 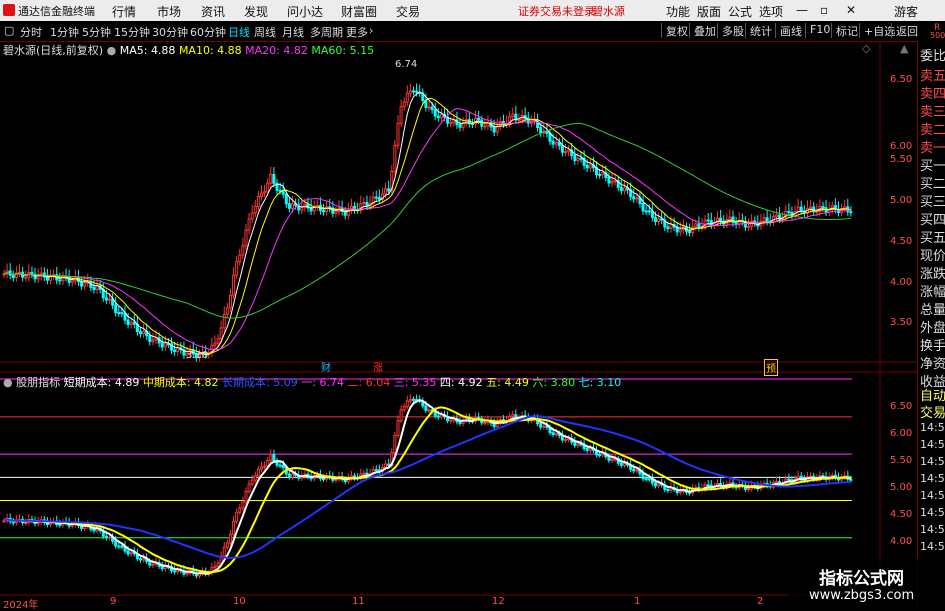 What do you see at coordinates (866, 48) in the screenshot?
I see `chart-settings-icon: ◇` at bounding box center [866, 48].